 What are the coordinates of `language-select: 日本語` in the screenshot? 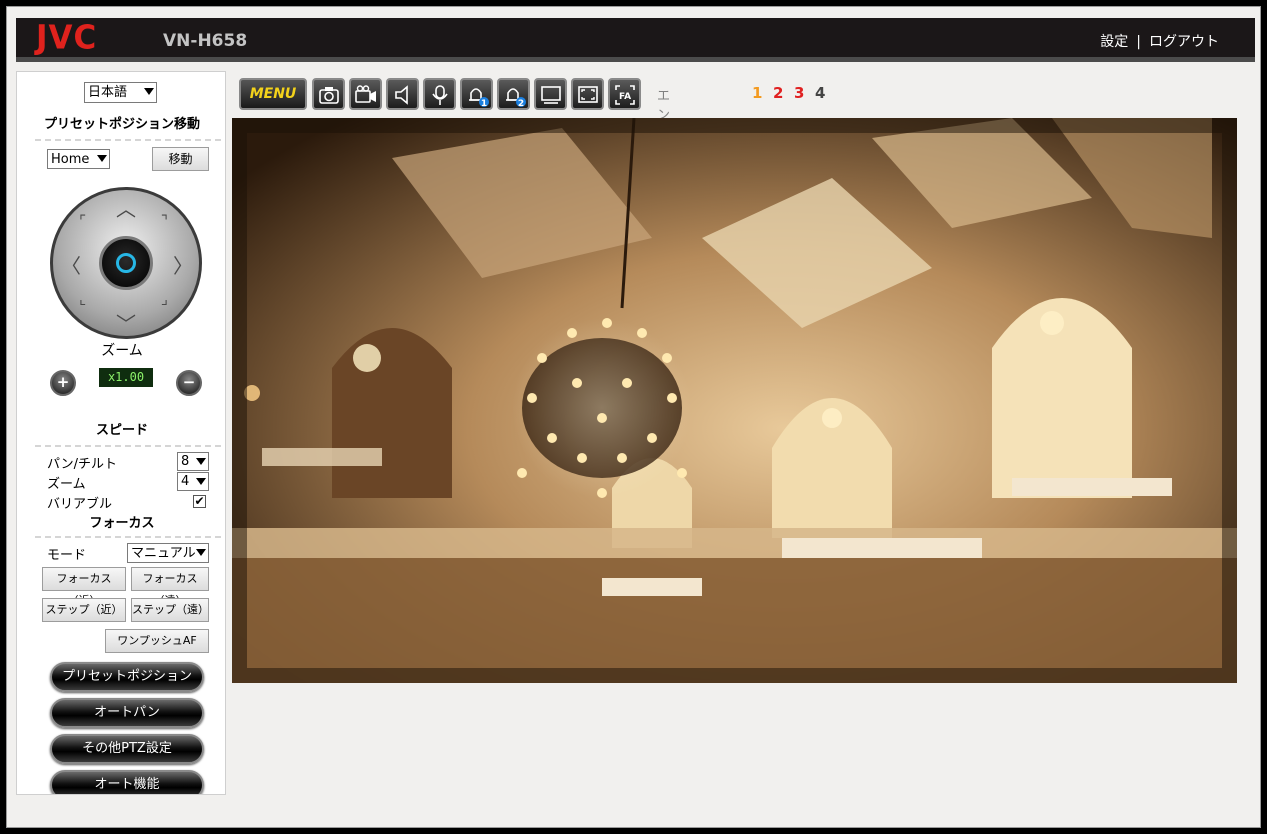 It's located at (120, 92).